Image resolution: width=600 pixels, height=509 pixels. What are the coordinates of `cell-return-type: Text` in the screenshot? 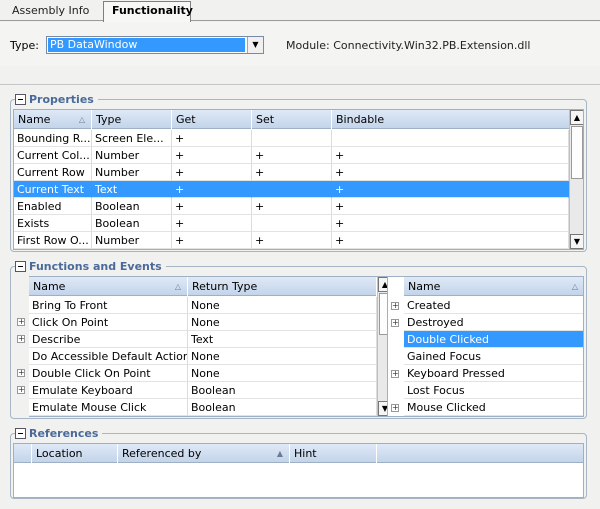 It's located at (282, 339).